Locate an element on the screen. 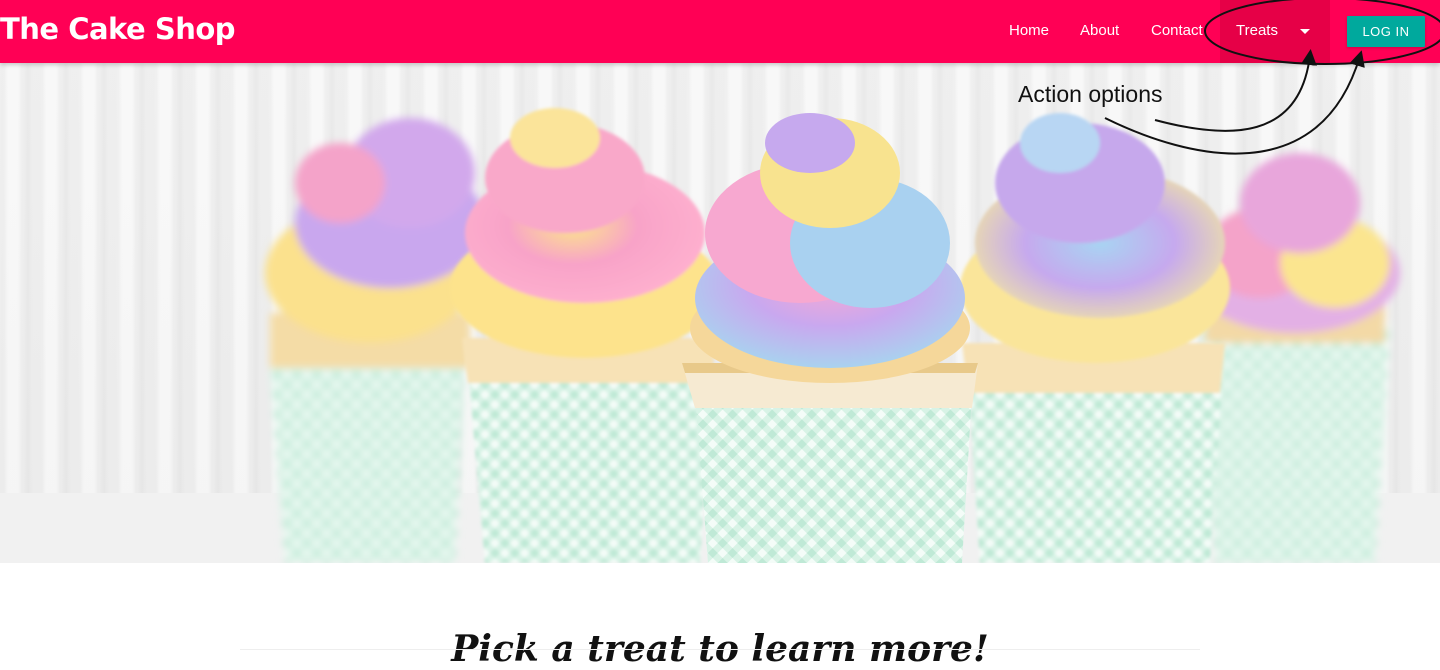 The width and height of the screenshot is (1440, 670). treats-dropdown: Treats is located at coordinates (1275, 31).